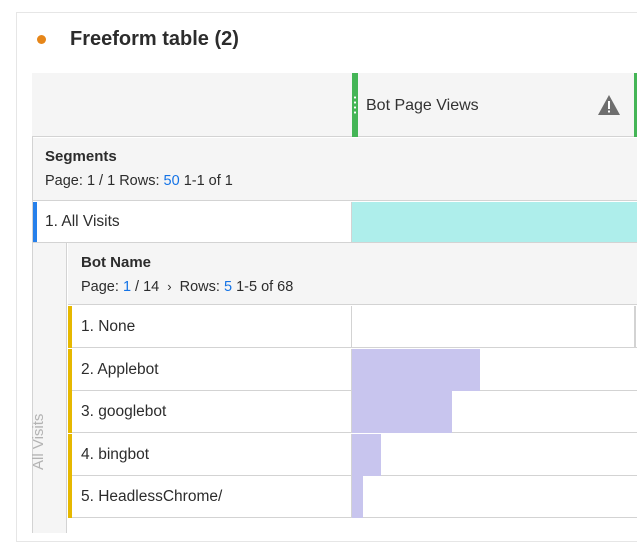 Image resolution: width=637 pixels, height=542 pixels. I want to click on warning-triangle-icon, so click(609, 105).